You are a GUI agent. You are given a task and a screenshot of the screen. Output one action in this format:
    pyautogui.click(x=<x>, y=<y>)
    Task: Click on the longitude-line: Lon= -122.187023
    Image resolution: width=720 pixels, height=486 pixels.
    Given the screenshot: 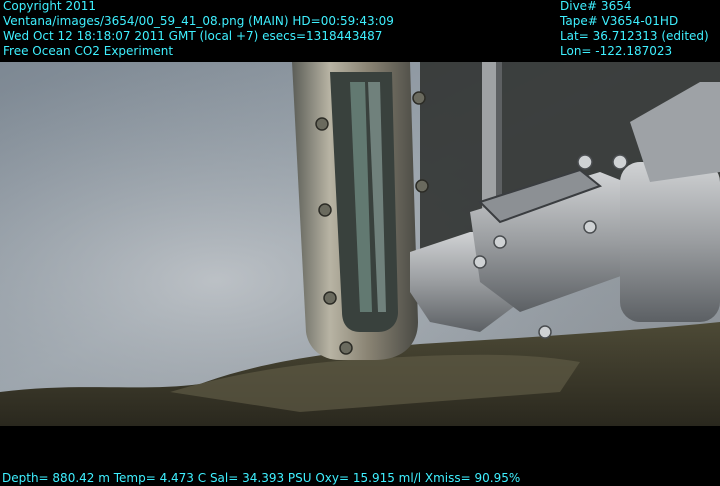 What is the action you would take?
    pyautogui.click(x=616, y=51)
    